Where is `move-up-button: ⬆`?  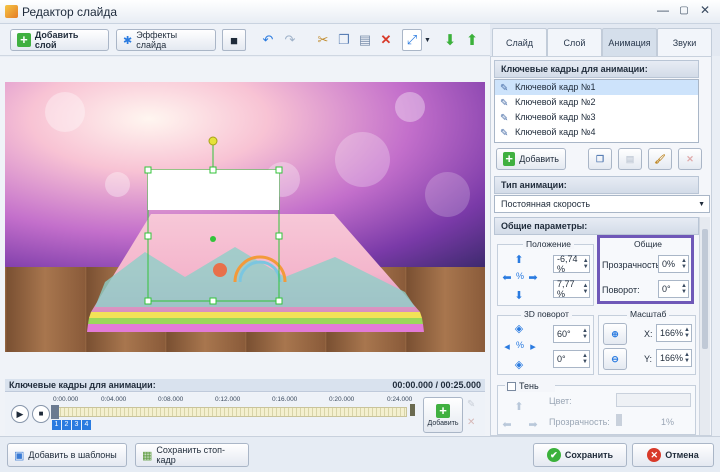 move-up-button: ⬆ is located at coordinates (472, 40).